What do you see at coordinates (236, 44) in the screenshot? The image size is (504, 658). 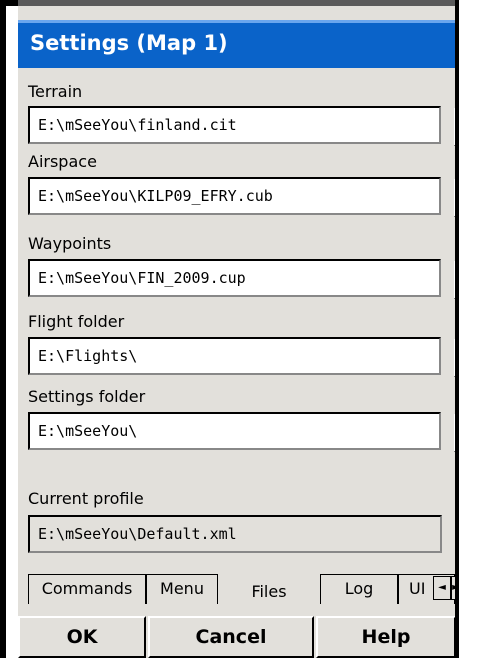 I see `title-bar: Settings (Map 1)` at bounding box center [236, 44].